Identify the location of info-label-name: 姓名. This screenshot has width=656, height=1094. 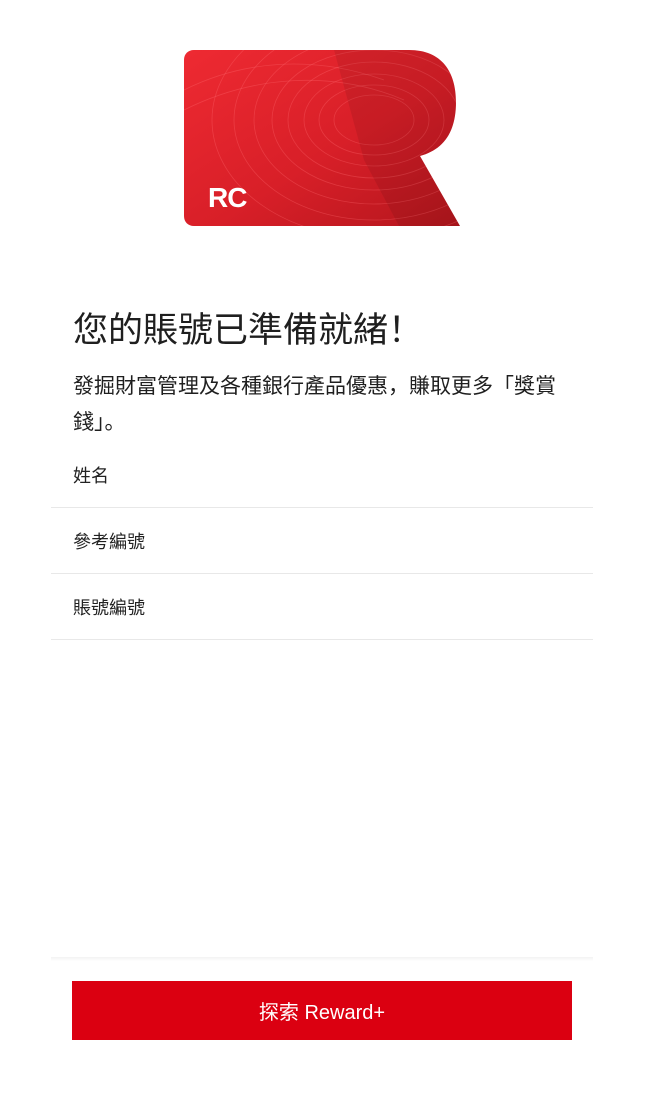
(91, 476).